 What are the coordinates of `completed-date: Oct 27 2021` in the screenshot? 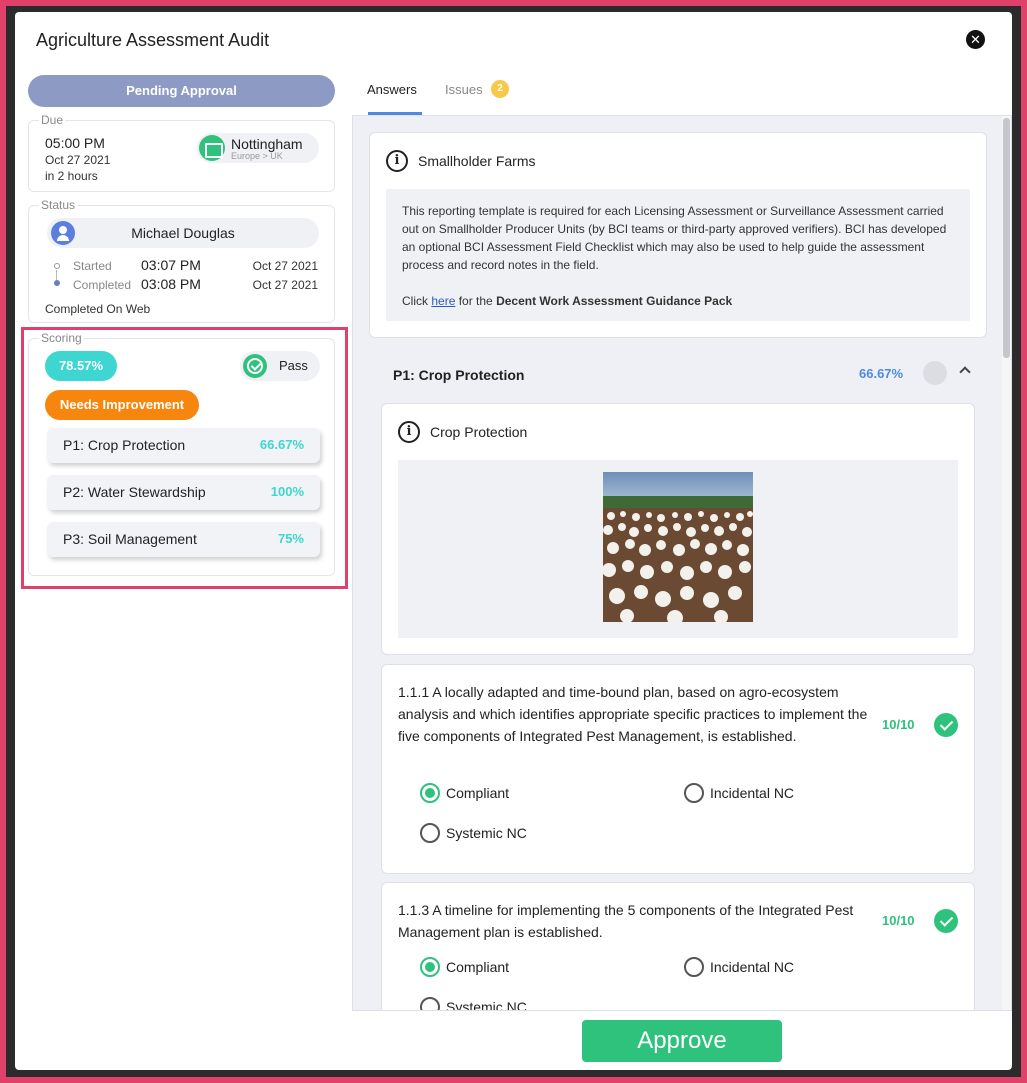 It's located at (285, 285).